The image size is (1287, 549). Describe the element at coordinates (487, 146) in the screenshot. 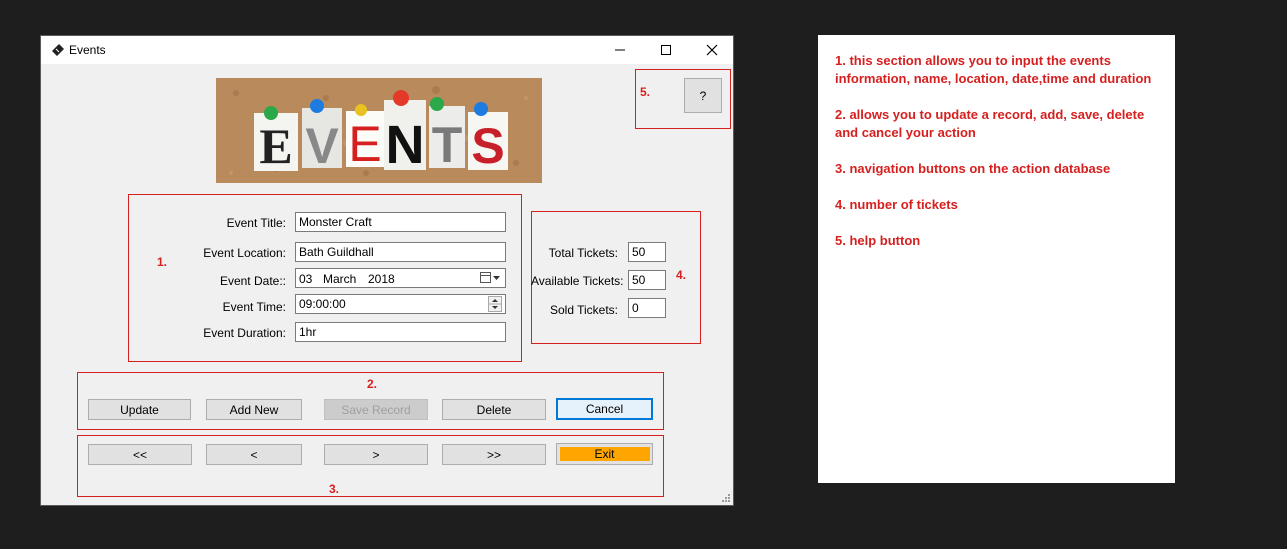

I see `banner-letter: S` at that location.